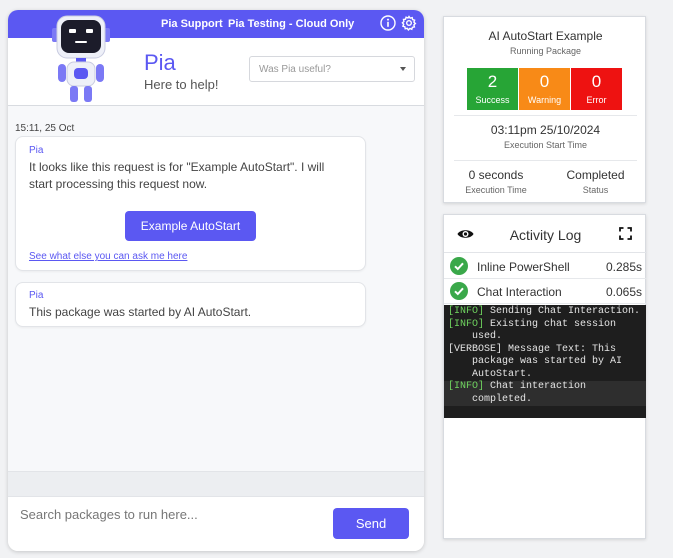  What do you see at coordinates (81, 58) in the screenshot?
I see `robot-avatar` at bounding box center [81, 58].